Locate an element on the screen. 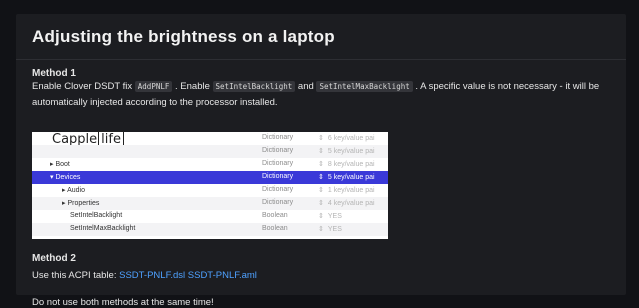 The width and height of the screenshot is (639, 308). ssdt-pnlf-dsl-link: SSDT-PNLF.dsl is located at coordinates (152, 275).